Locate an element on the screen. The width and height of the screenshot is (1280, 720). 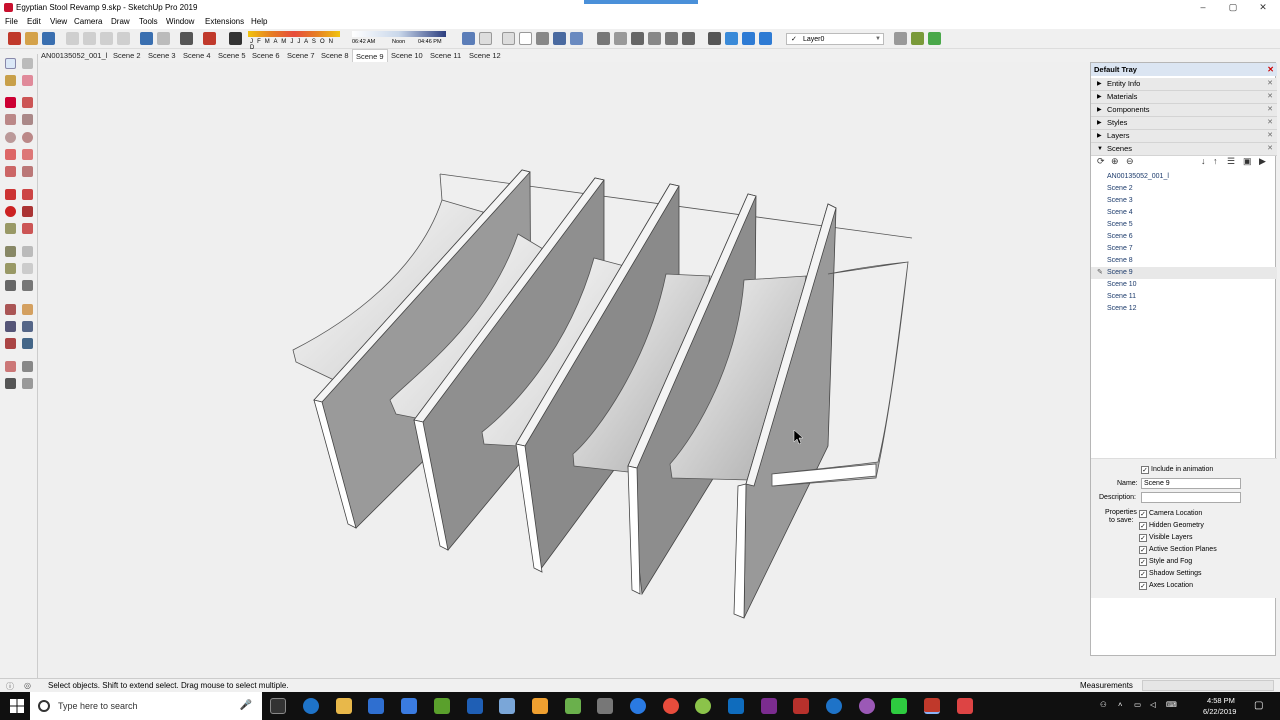
taskbar-search: Type here to search 🎤 is located at coordinates (146, 706).